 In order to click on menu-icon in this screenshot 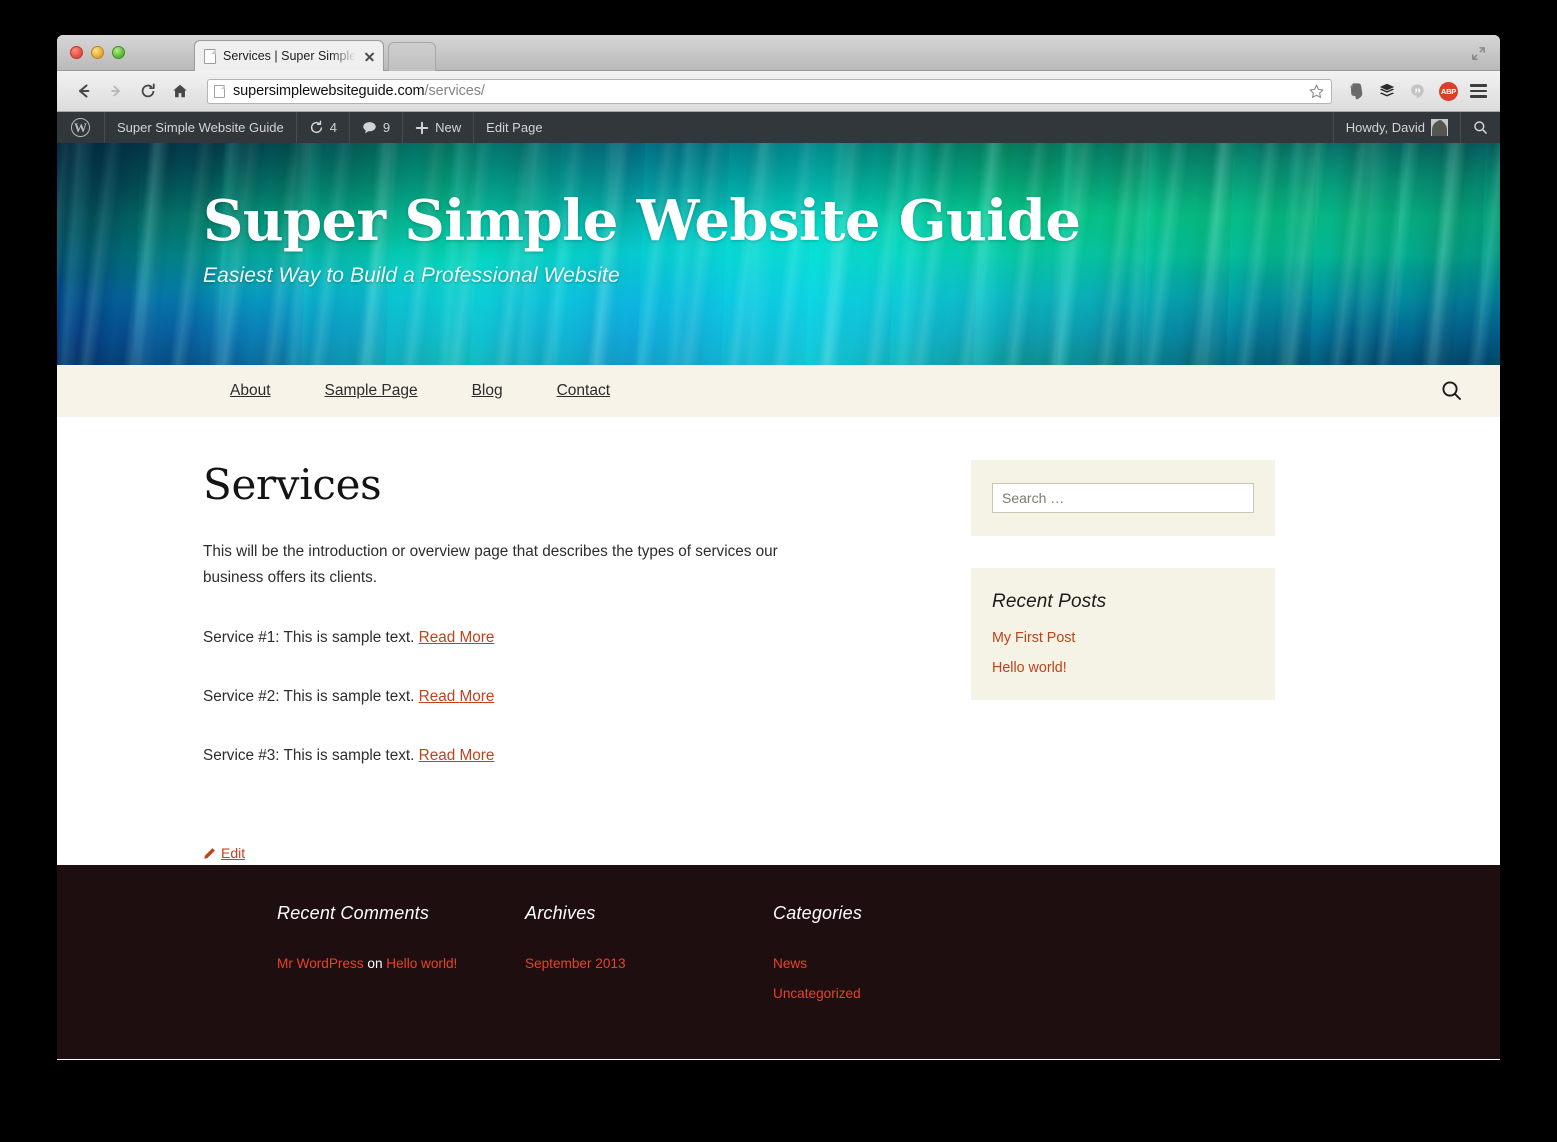, I will do `click(1478, 91)`.